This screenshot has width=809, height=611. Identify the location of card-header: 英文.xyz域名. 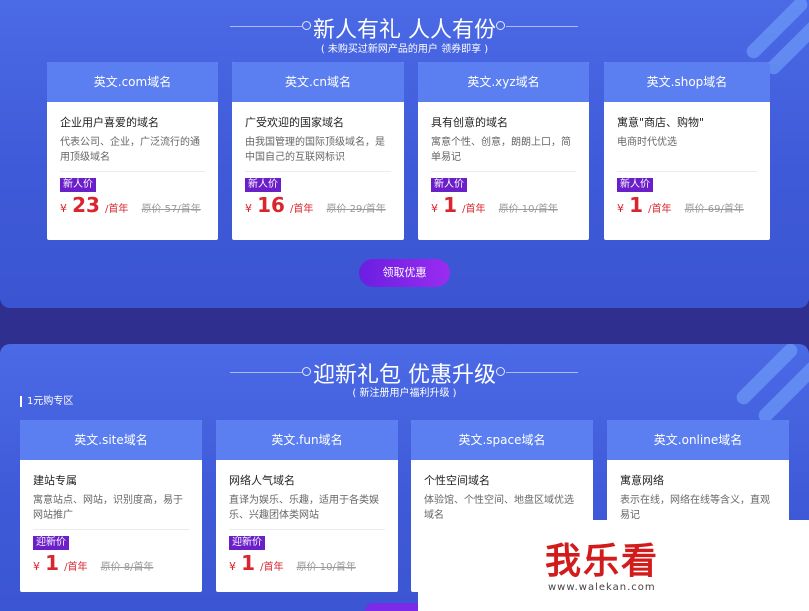
(503, 82).